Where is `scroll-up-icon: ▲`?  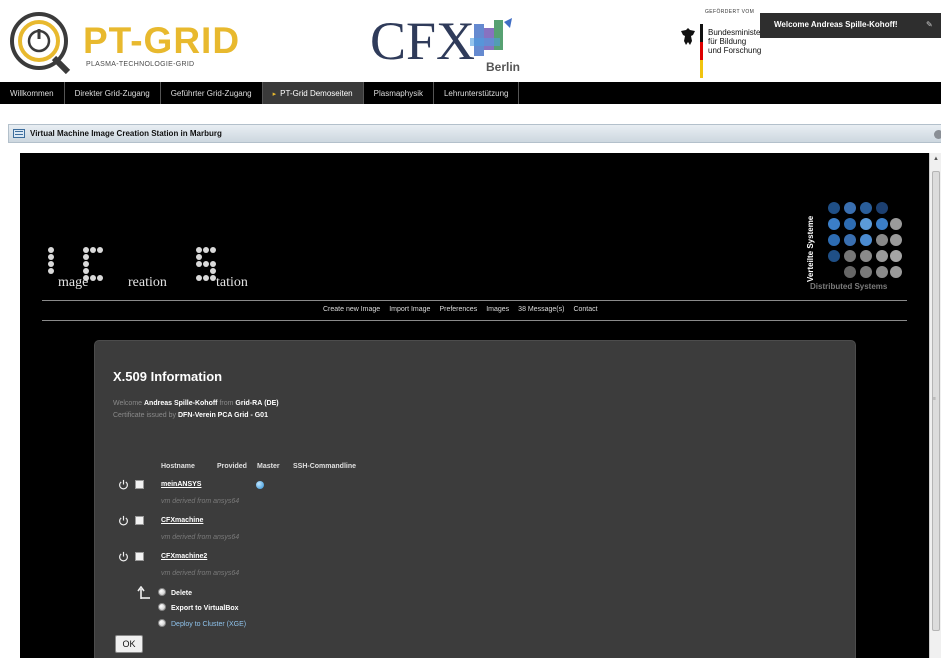
scroll-up-icon: ▲ is located at coordinates (936, 159).